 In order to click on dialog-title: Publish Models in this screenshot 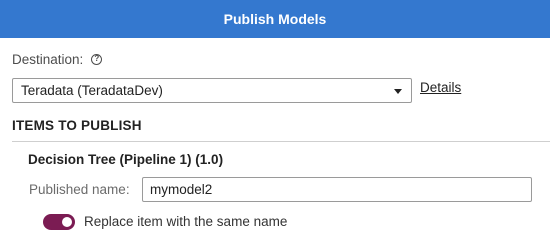, I will do `click(275, 19)`.